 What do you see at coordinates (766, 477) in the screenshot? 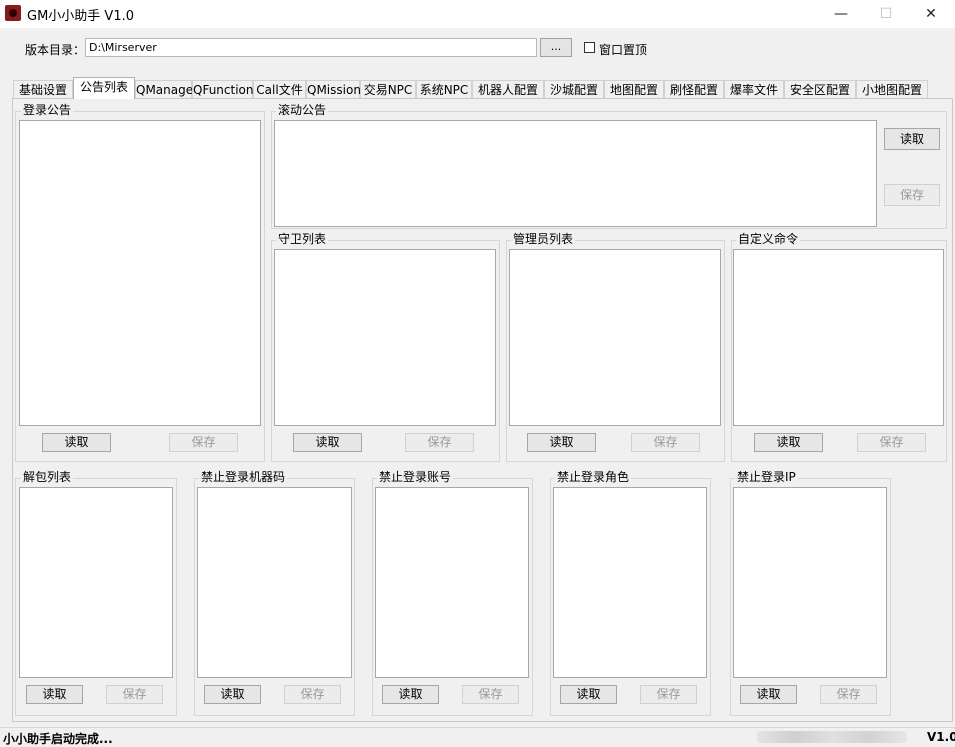
I see `ban-ip-title: 禁止登录IP` at bounding box center [766, 477].